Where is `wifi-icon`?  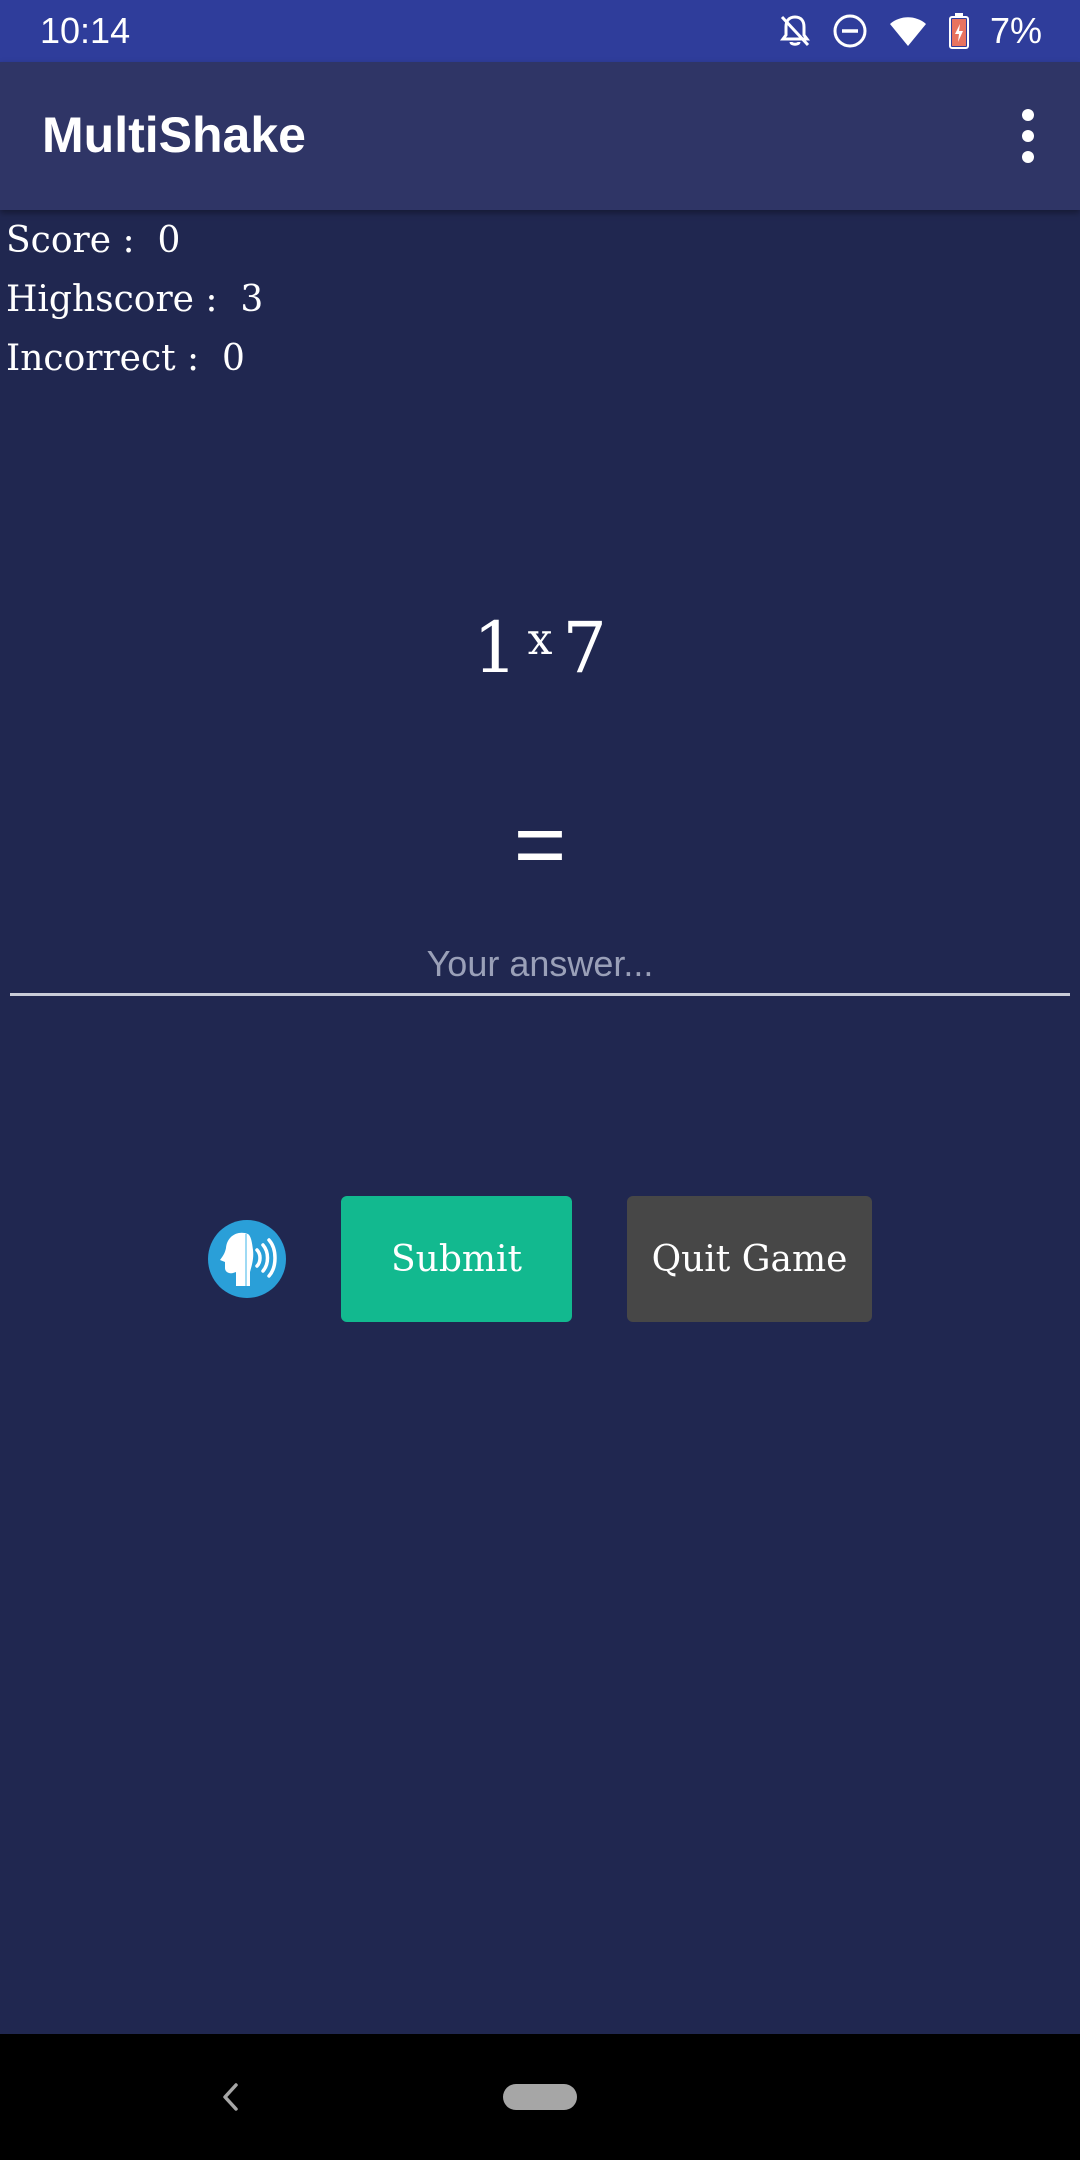
wifi-icon is located at coordinates (908, 31).